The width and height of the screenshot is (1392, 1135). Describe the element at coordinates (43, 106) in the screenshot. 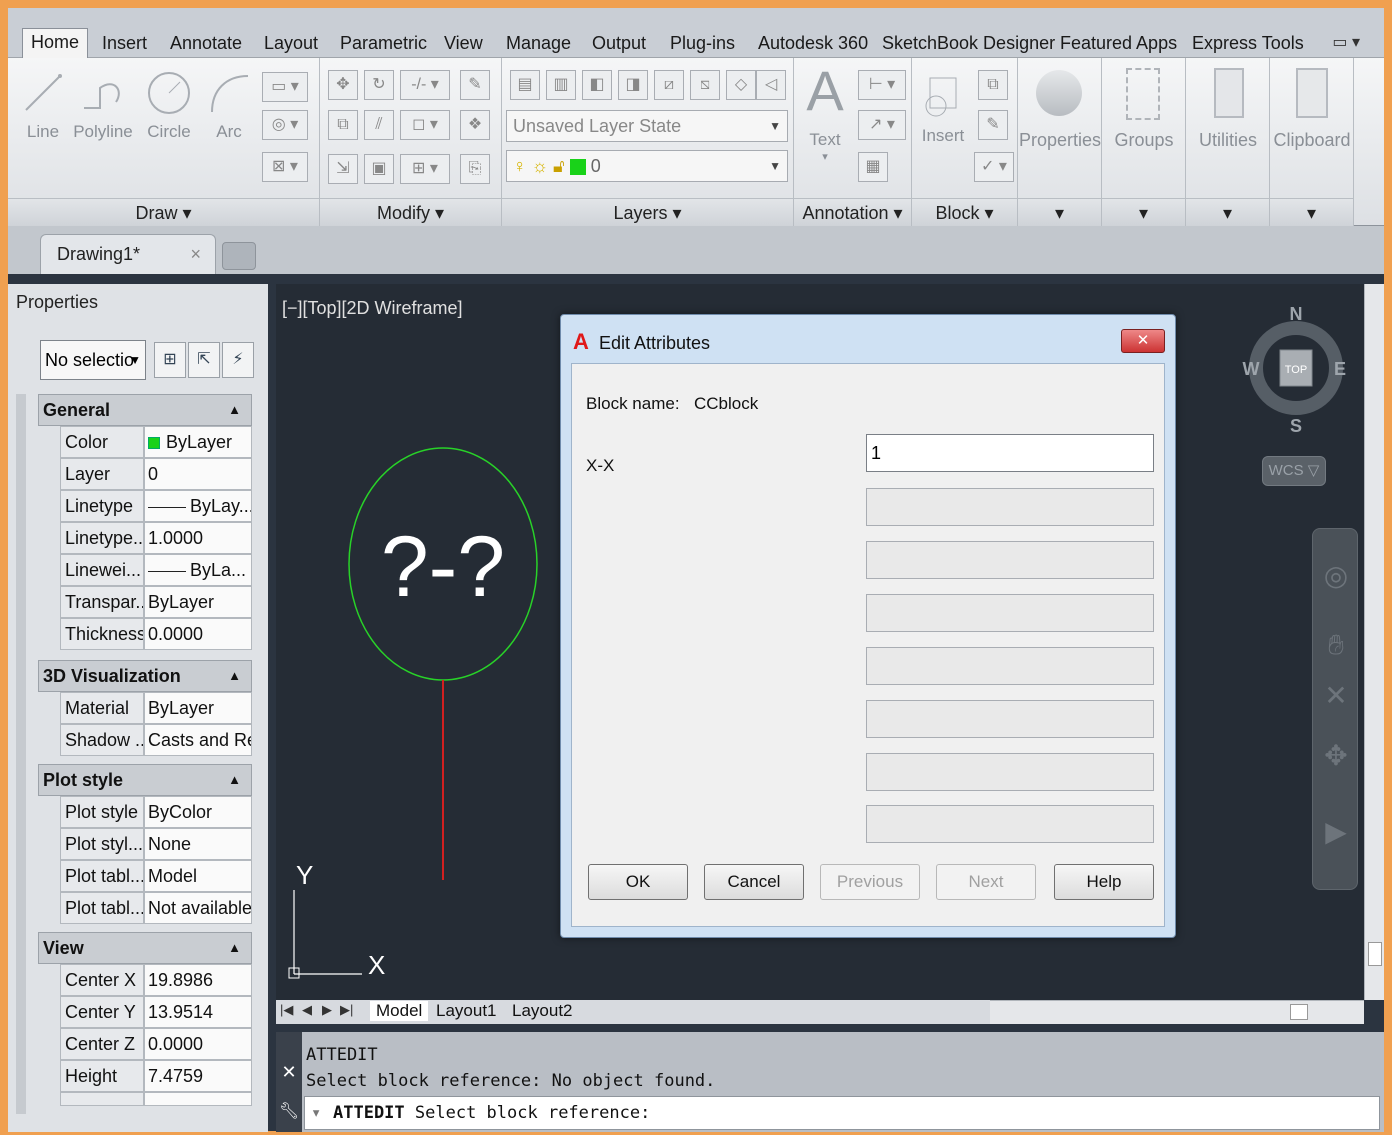

I see `line-tool: Line` at that location.